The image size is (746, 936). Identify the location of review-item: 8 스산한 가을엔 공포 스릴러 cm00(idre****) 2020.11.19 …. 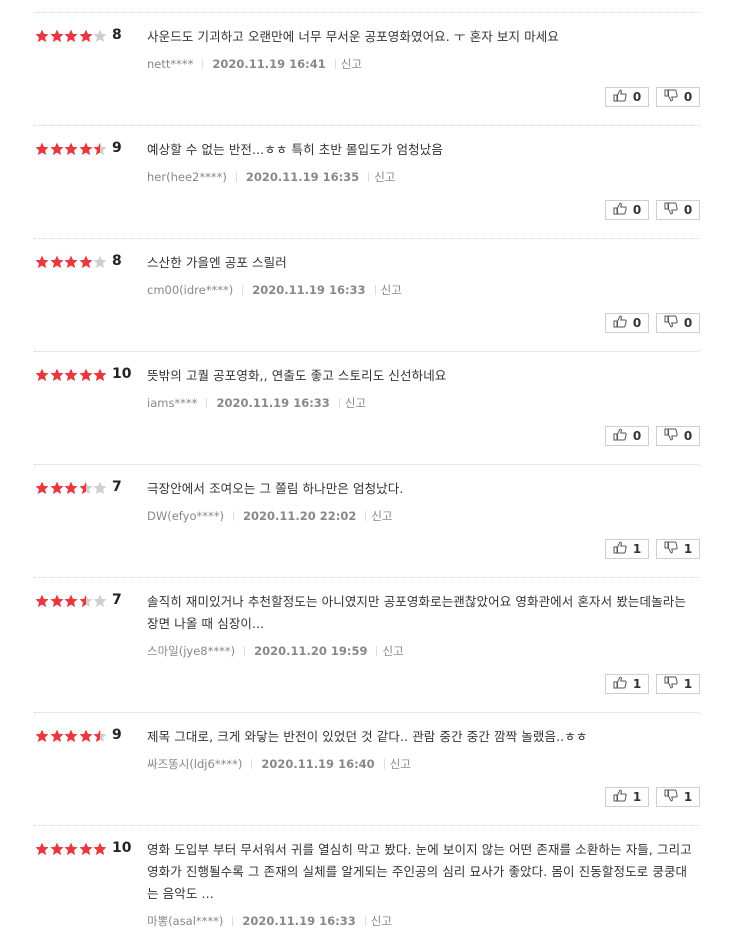
(367, 294).